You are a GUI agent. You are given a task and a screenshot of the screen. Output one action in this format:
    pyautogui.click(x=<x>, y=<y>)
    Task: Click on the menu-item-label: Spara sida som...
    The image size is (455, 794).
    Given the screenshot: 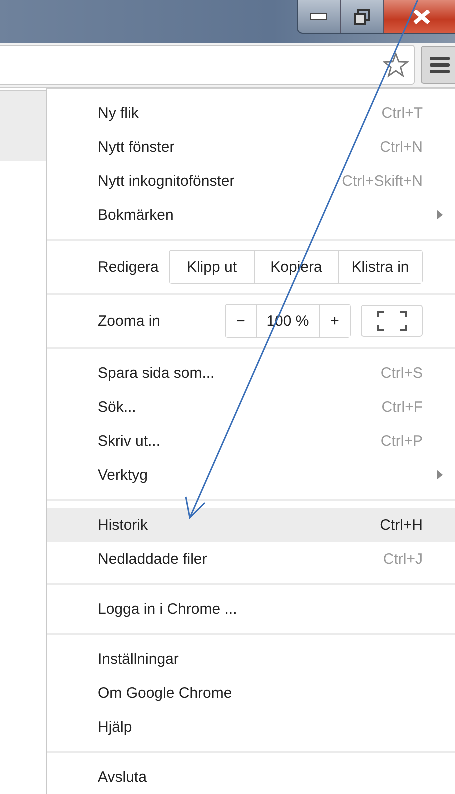 What is the action you would take?
    pyautogui.click(x=156, y=373)
    